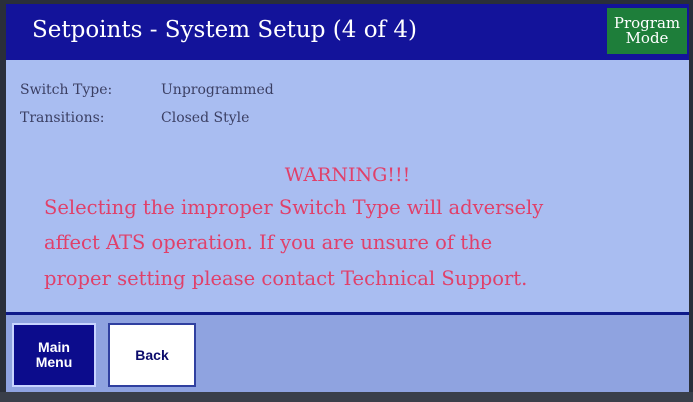 This screenshot has height=402, width=693. I want to click on switch-type-value: Unprogrammed, so click(217, 90).